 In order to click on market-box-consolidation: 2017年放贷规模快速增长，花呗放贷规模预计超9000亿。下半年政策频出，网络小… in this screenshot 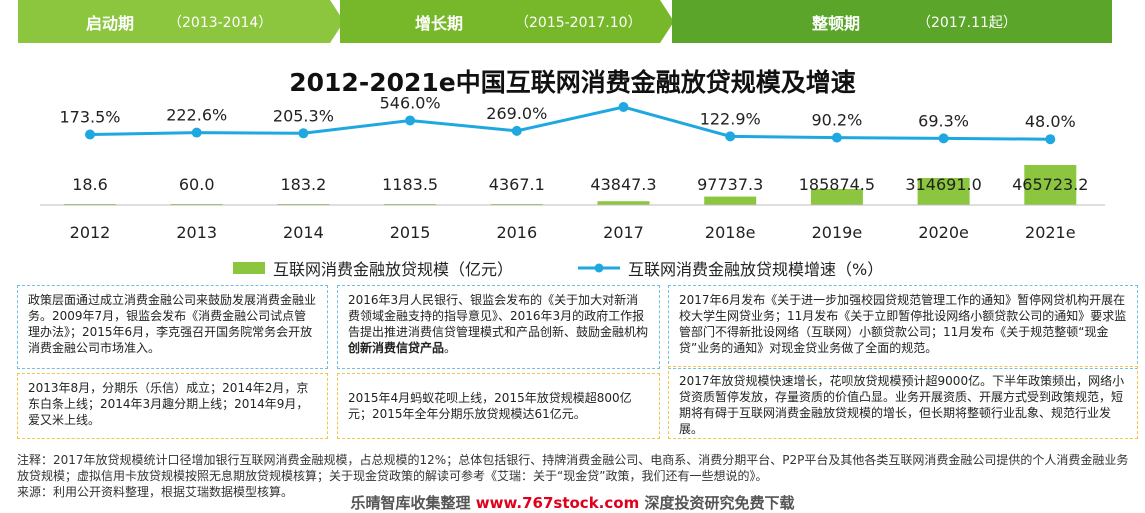, I will do `click(903, 402)`.